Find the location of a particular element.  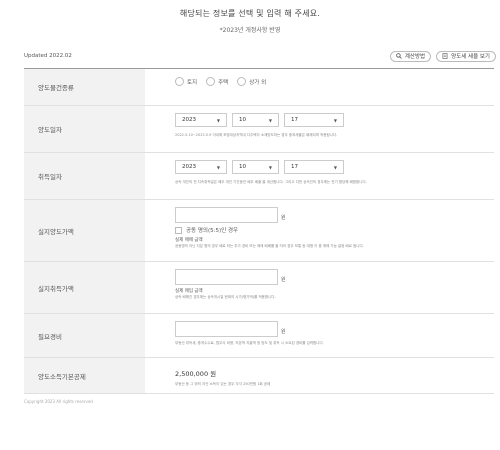

radio-land: 토지 is located at coordinates (186, 81).